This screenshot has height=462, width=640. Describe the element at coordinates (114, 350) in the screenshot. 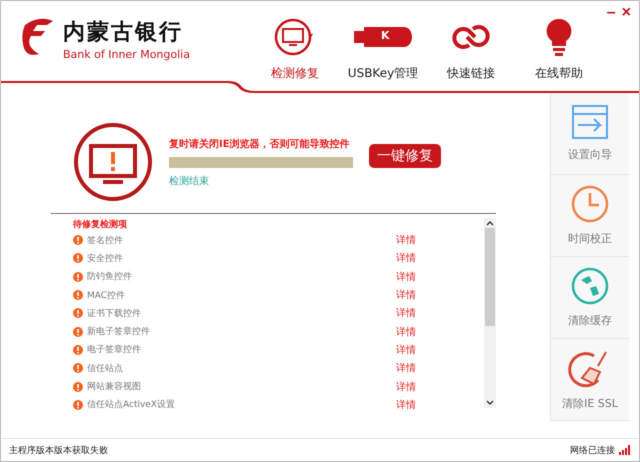

I see `item-name: 电子签章控件` at that location.